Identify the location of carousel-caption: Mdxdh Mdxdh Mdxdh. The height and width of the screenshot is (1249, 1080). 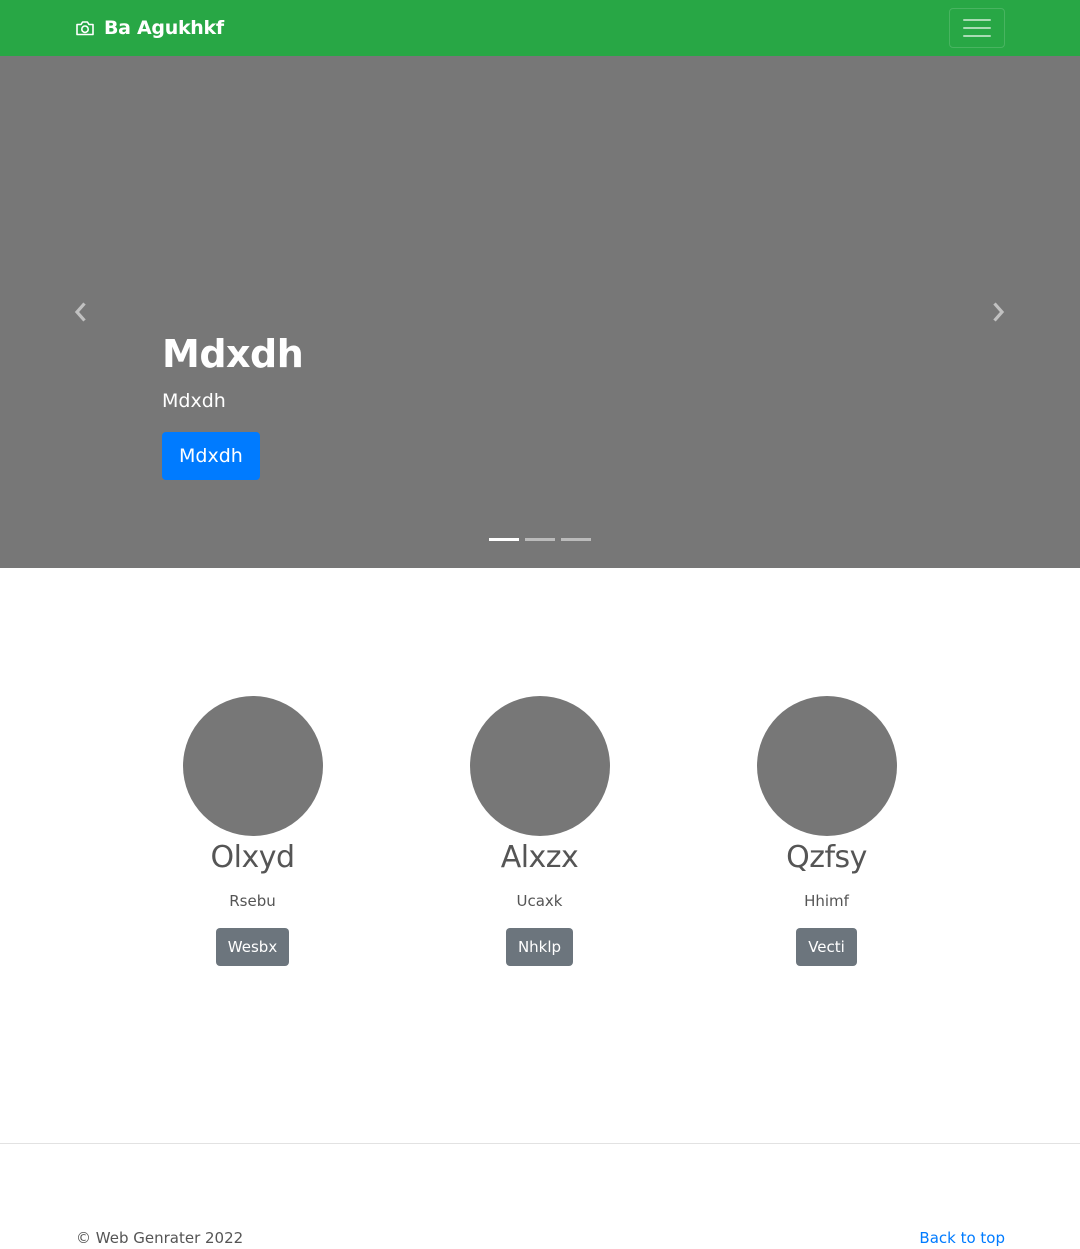
(233, 405).